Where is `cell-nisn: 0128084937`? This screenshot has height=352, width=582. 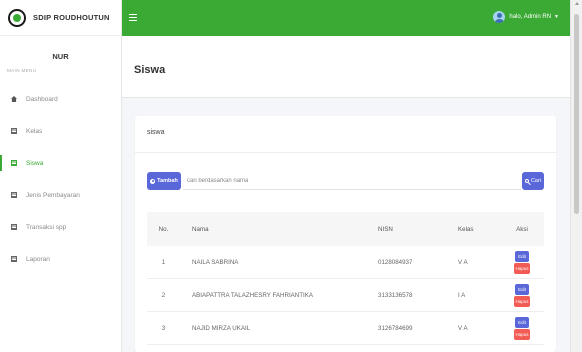 cell-nisn: 0128084937 is located at coordinates (395, 262).